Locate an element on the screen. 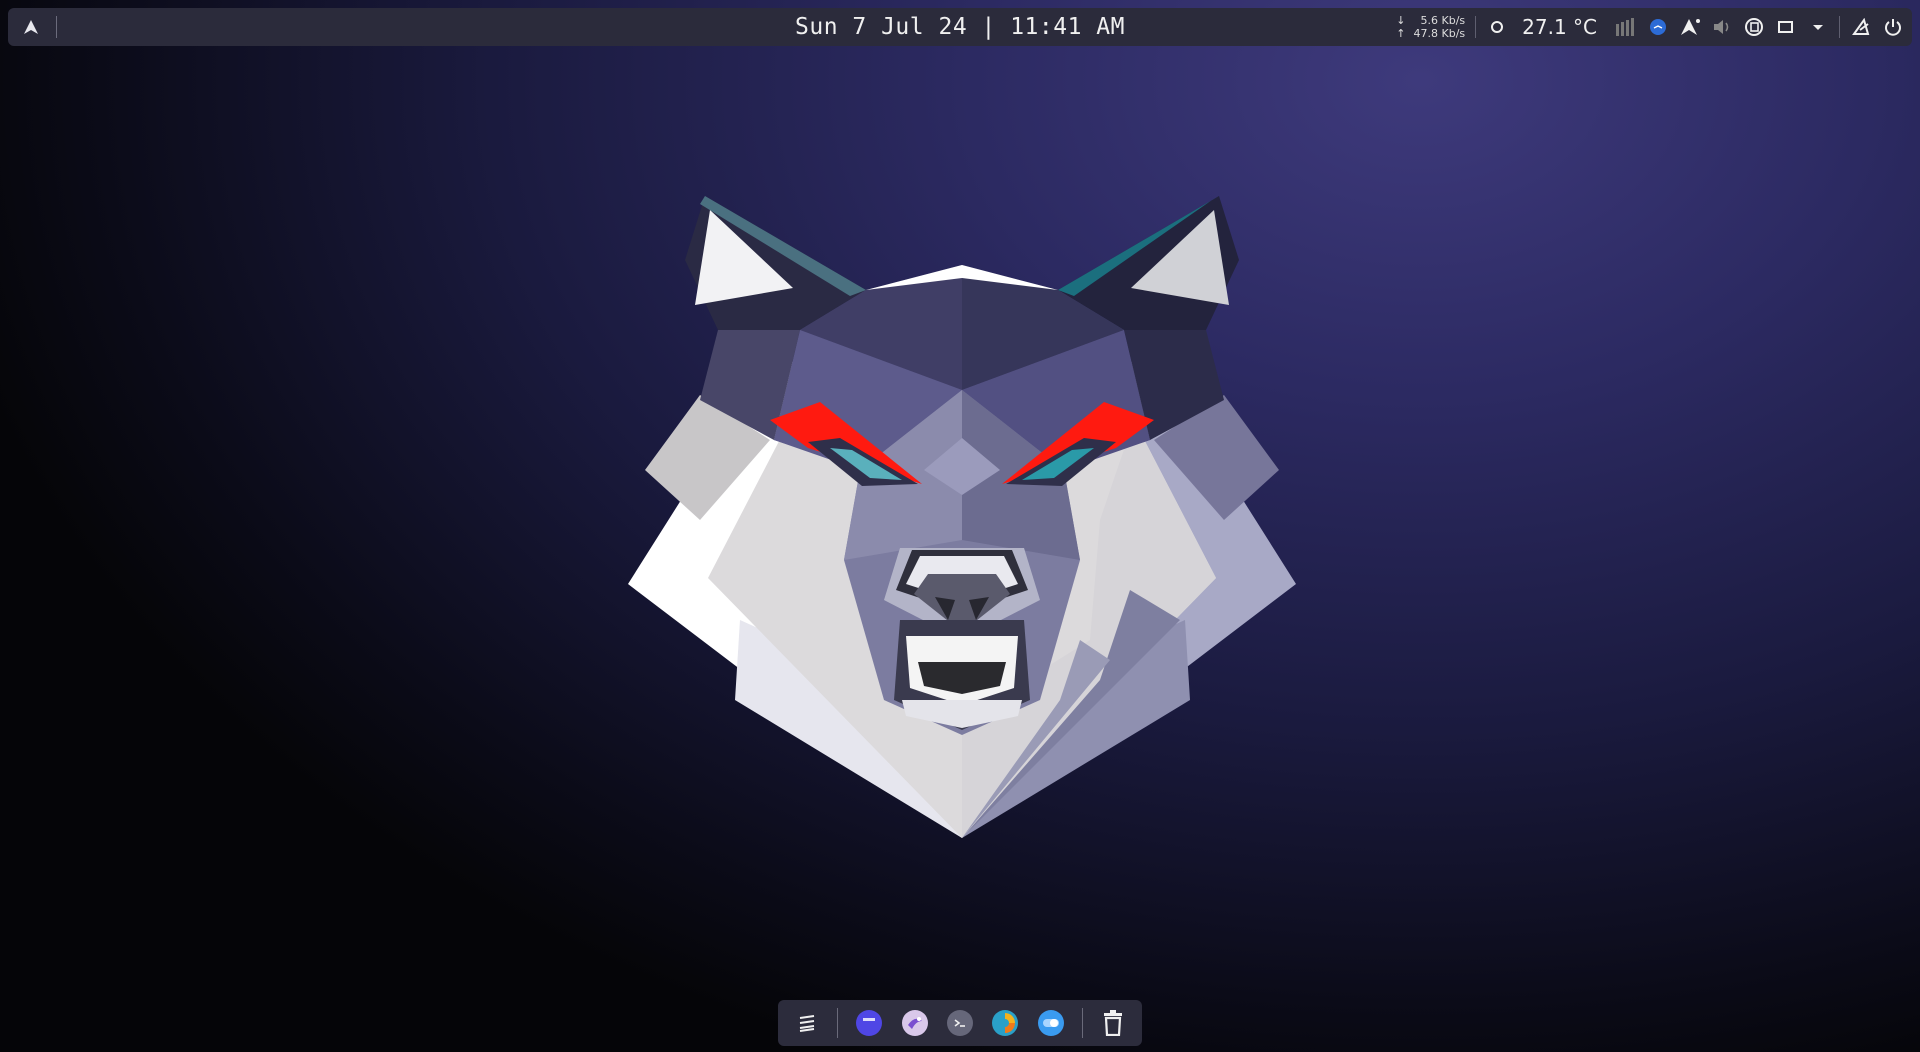 The height and width of the screenshot is (1052, 1920). volume-icon is located at coordinates (1722, 27).